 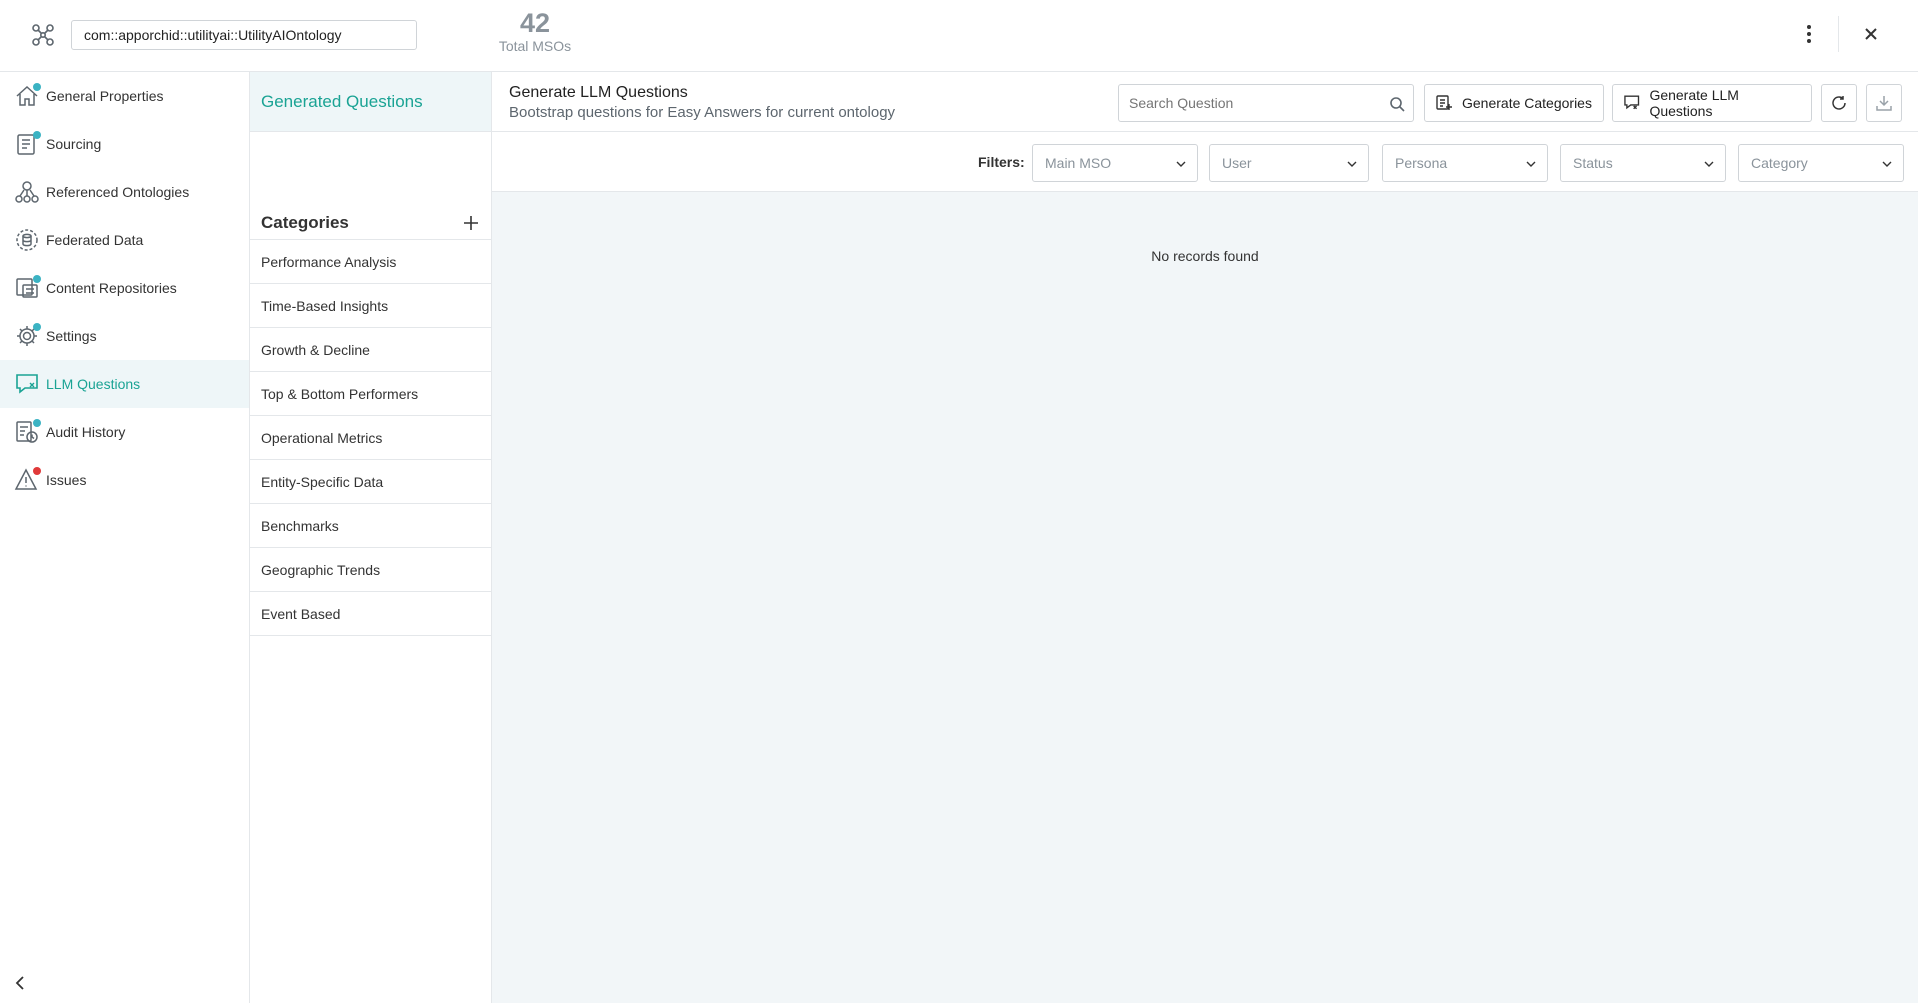 I want to click on ontology-tree-icon, so click(x=27, y=192).